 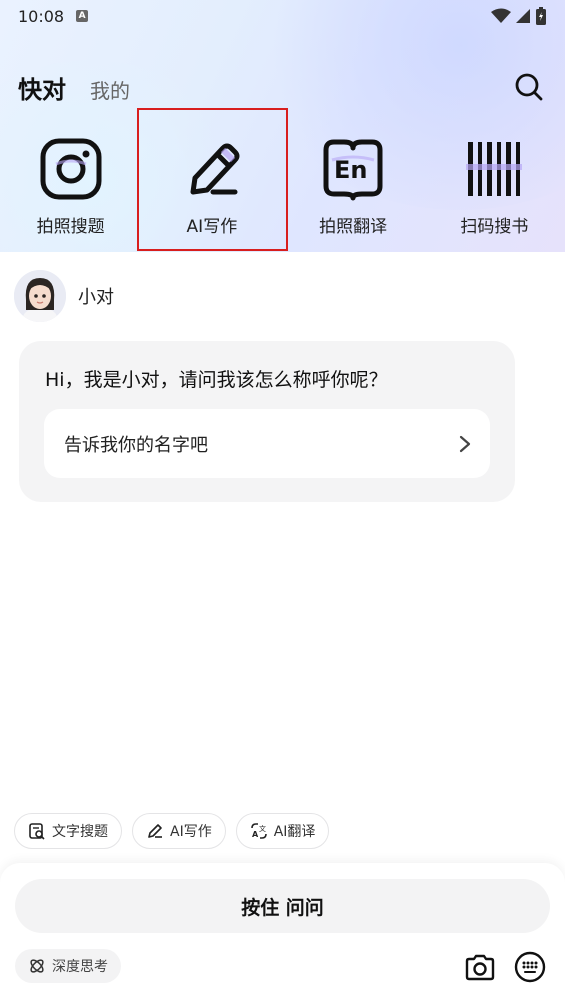 I want to click on battery-icon, so click(x=541, y=16).